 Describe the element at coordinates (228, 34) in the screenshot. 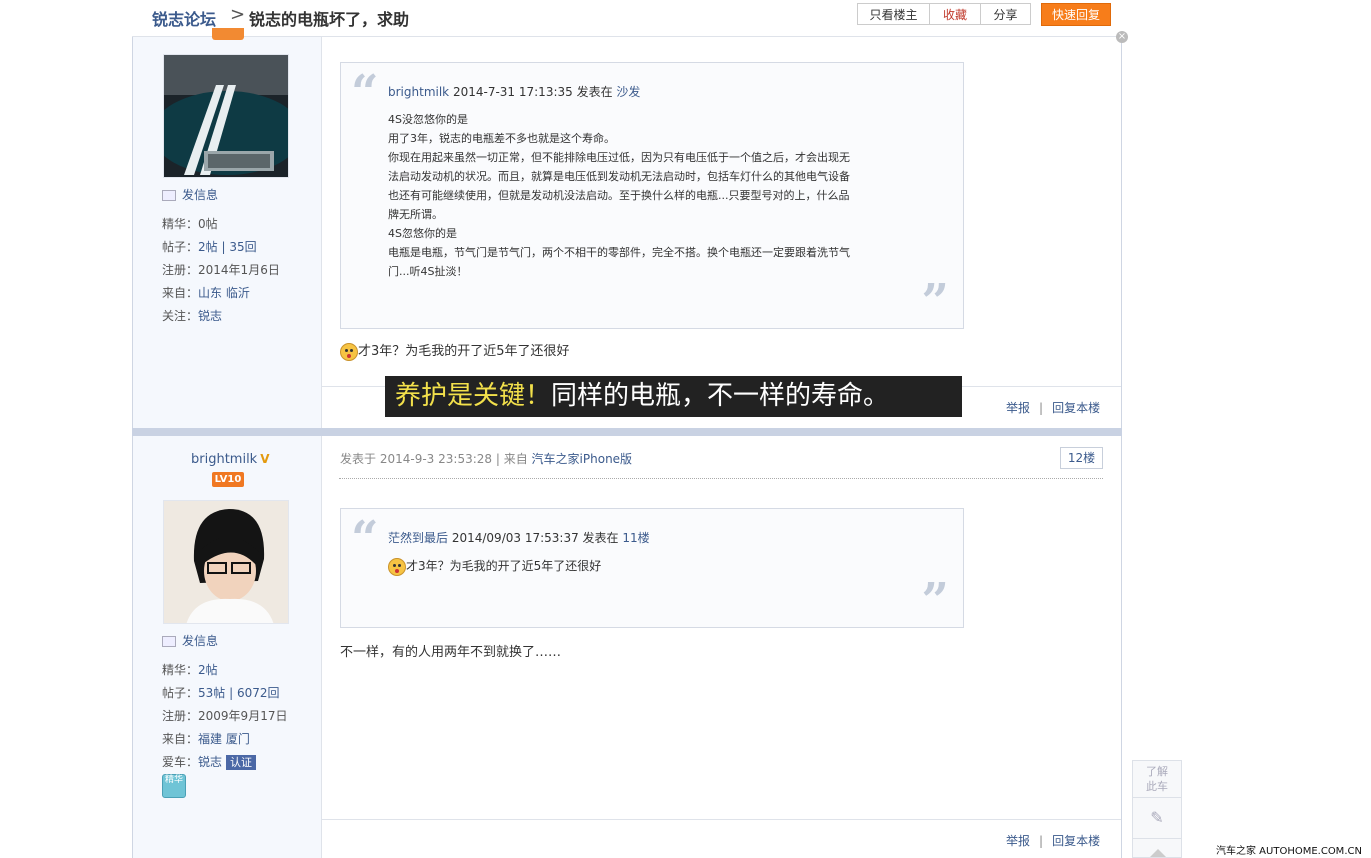

I see `level-badge-partial` at that location.